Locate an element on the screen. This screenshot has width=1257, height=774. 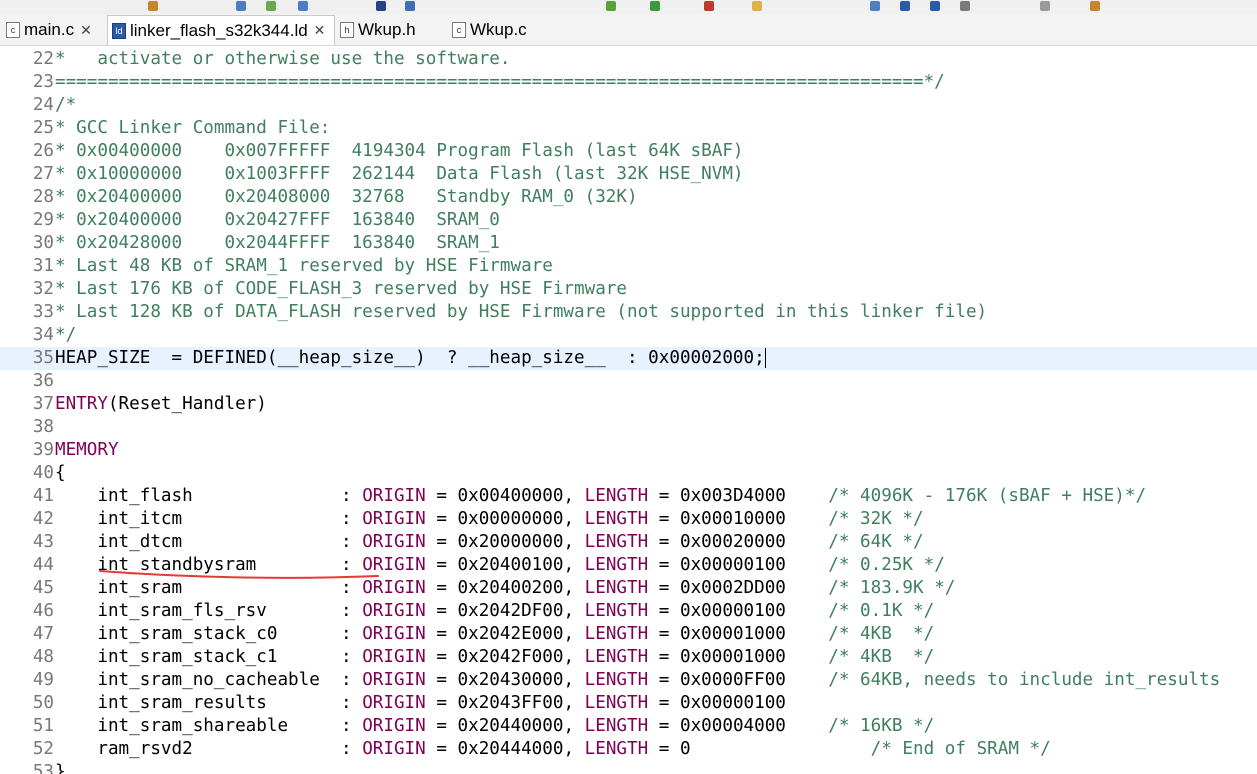
tab-label: linker_flash_s32k344.ld is located at coordinates (219, 30).